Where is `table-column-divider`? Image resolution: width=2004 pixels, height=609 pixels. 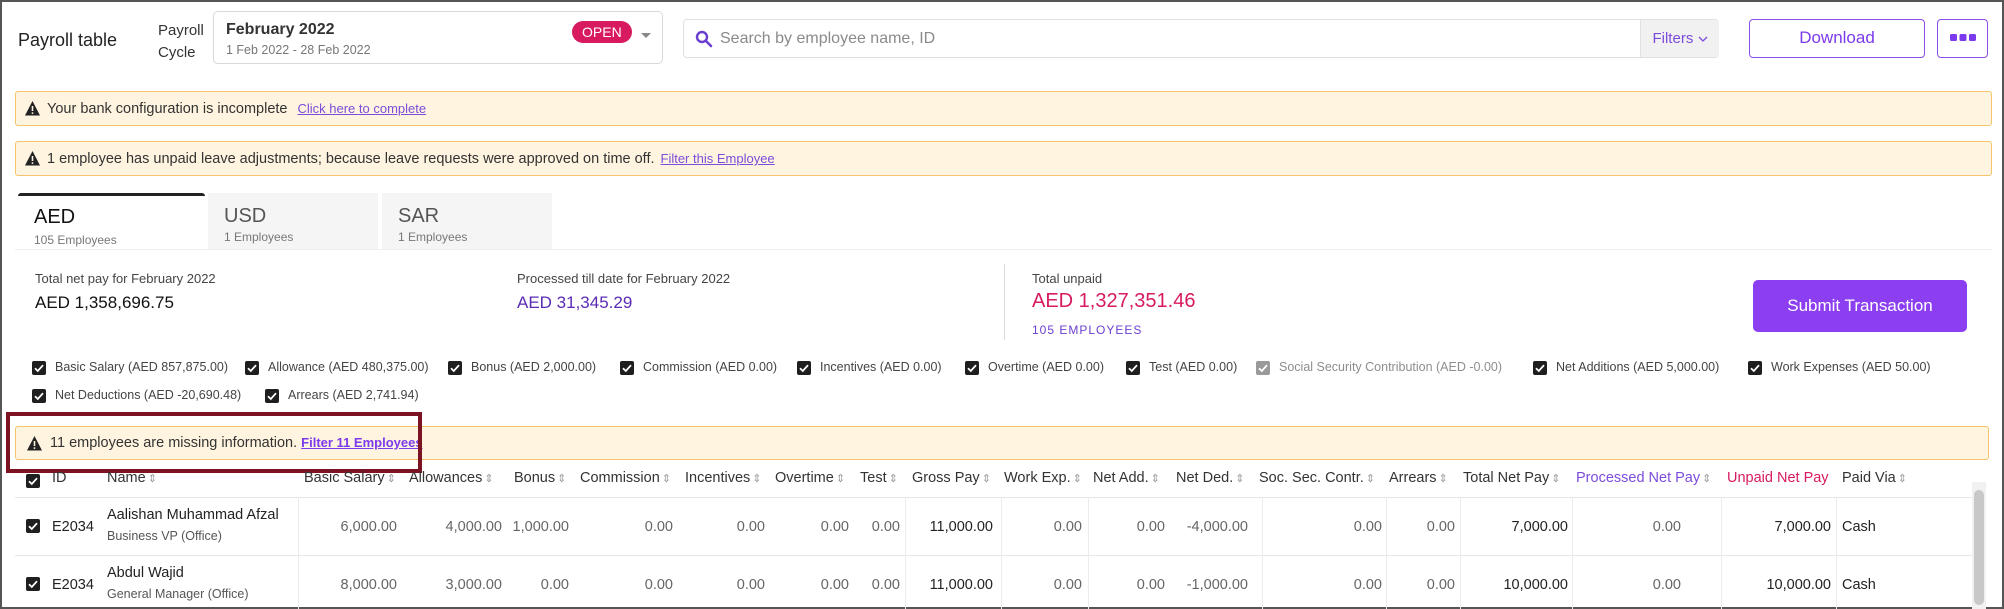
table-column-divider is located at coordinates (1262, 553).